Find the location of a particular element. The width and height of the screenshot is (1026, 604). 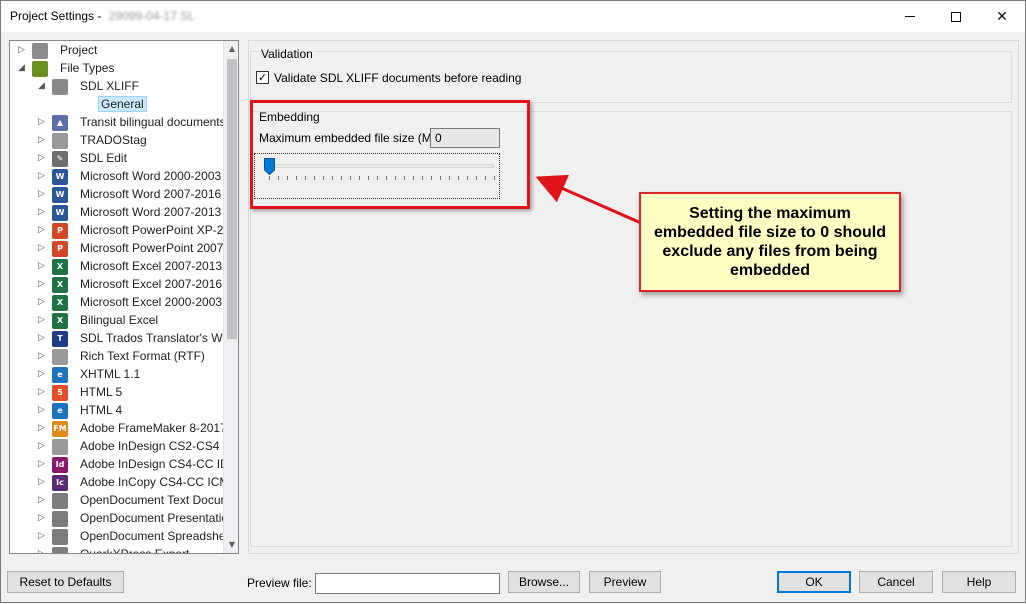

preview-button: Preview is located at coordinates (625, 582).